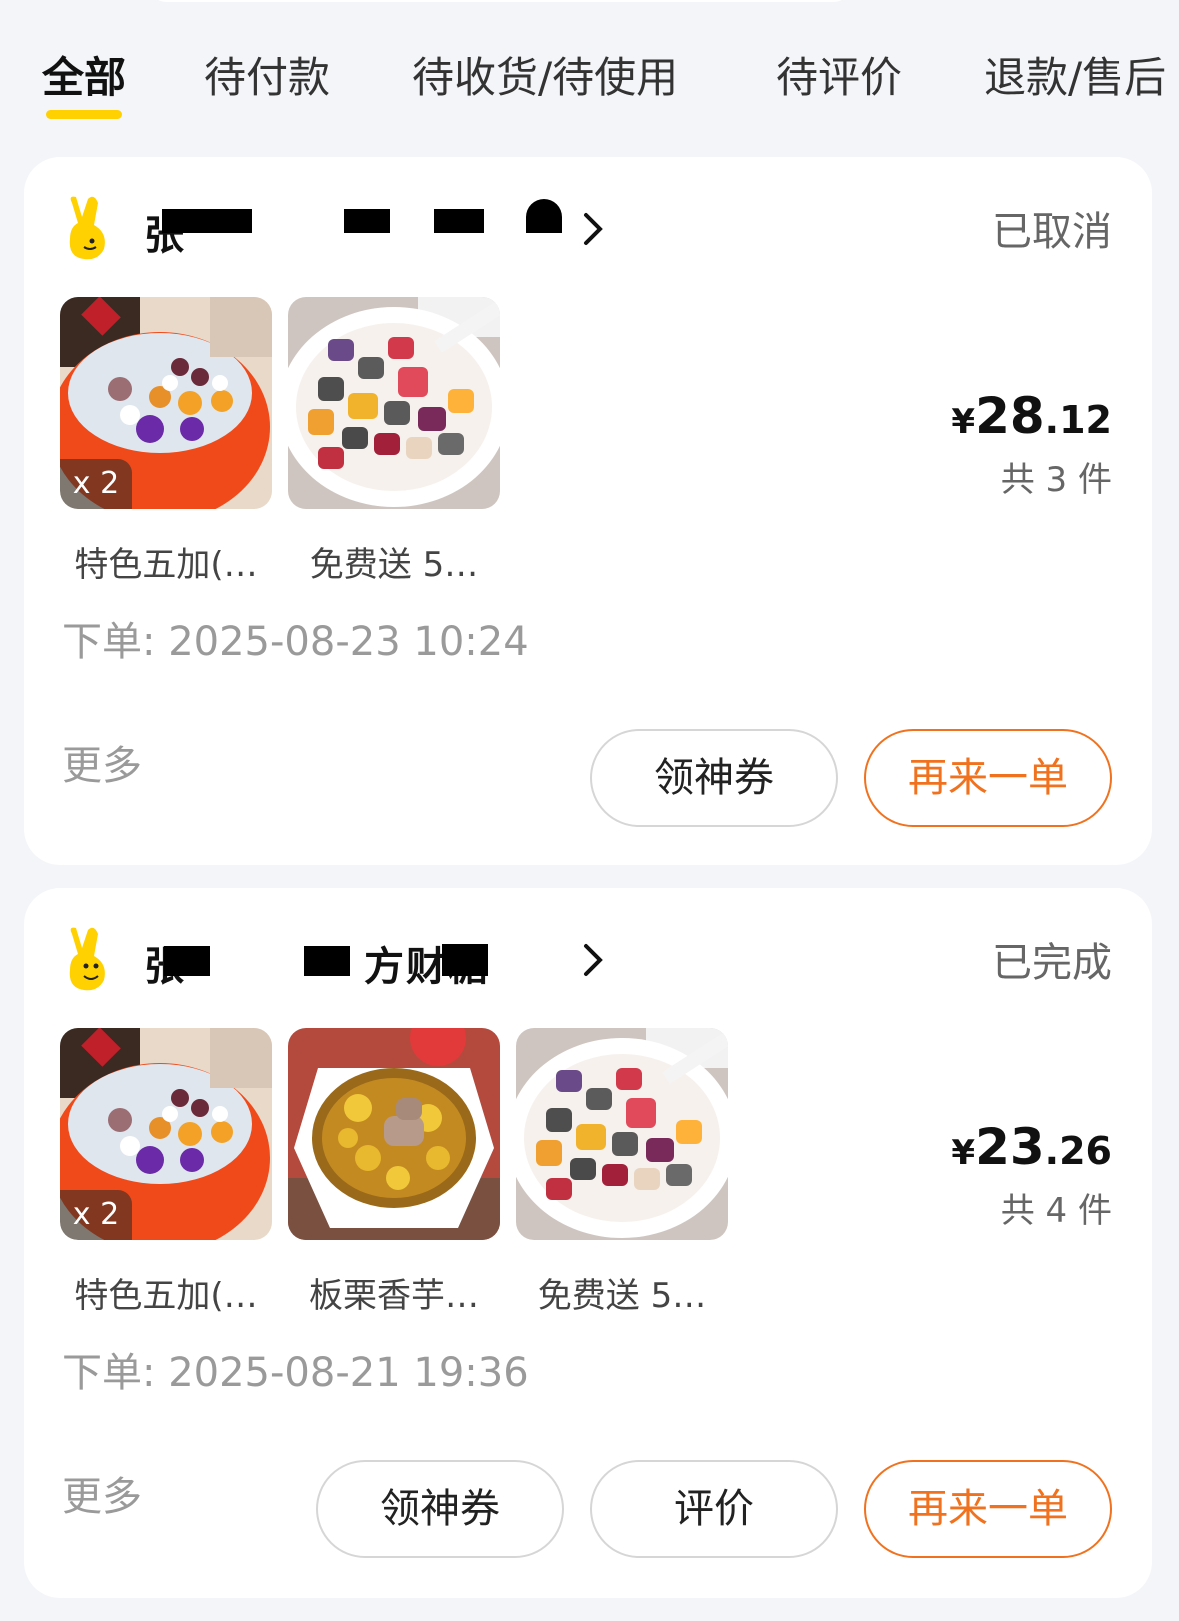 This screenshot has height=1621, width=1179. I want to click on item-count: 共 4 件, so click(1056, 1211).